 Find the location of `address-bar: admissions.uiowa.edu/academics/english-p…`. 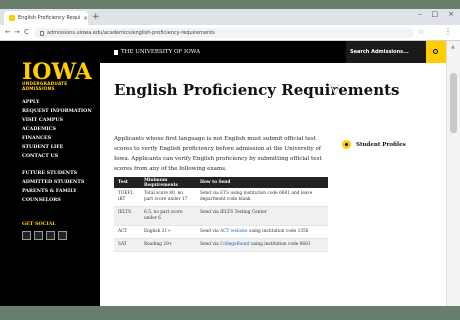

address-bar: admissions.uiowa.edu/academics/english-p… is located at coordinates (224, 33).